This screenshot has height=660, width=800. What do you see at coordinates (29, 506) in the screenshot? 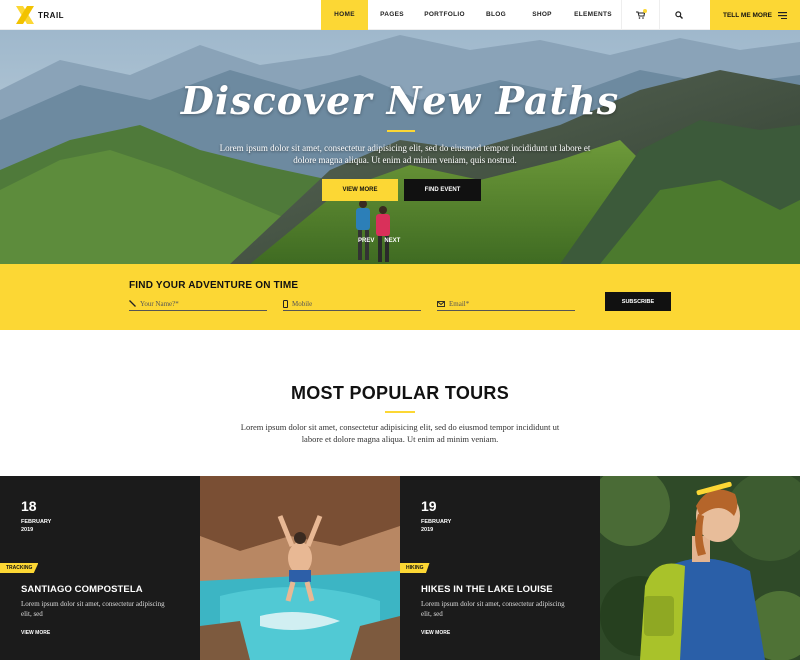
I see `tour-day: 18` at bounding box center [29, 506].